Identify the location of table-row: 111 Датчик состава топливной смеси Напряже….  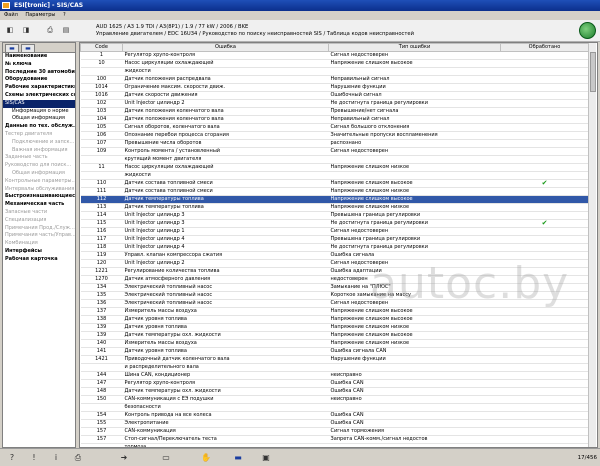
(334, 191).